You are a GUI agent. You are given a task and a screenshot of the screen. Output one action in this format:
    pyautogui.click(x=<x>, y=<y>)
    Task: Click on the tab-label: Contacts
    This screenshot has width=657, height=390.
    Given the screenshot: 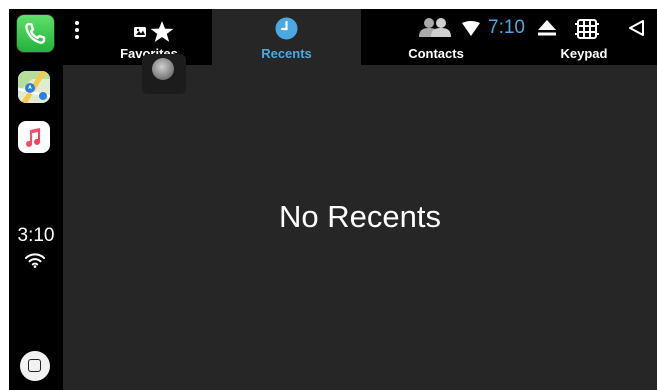 What is the action you would take?
    pyautogui.click(x=436, y=53)
    